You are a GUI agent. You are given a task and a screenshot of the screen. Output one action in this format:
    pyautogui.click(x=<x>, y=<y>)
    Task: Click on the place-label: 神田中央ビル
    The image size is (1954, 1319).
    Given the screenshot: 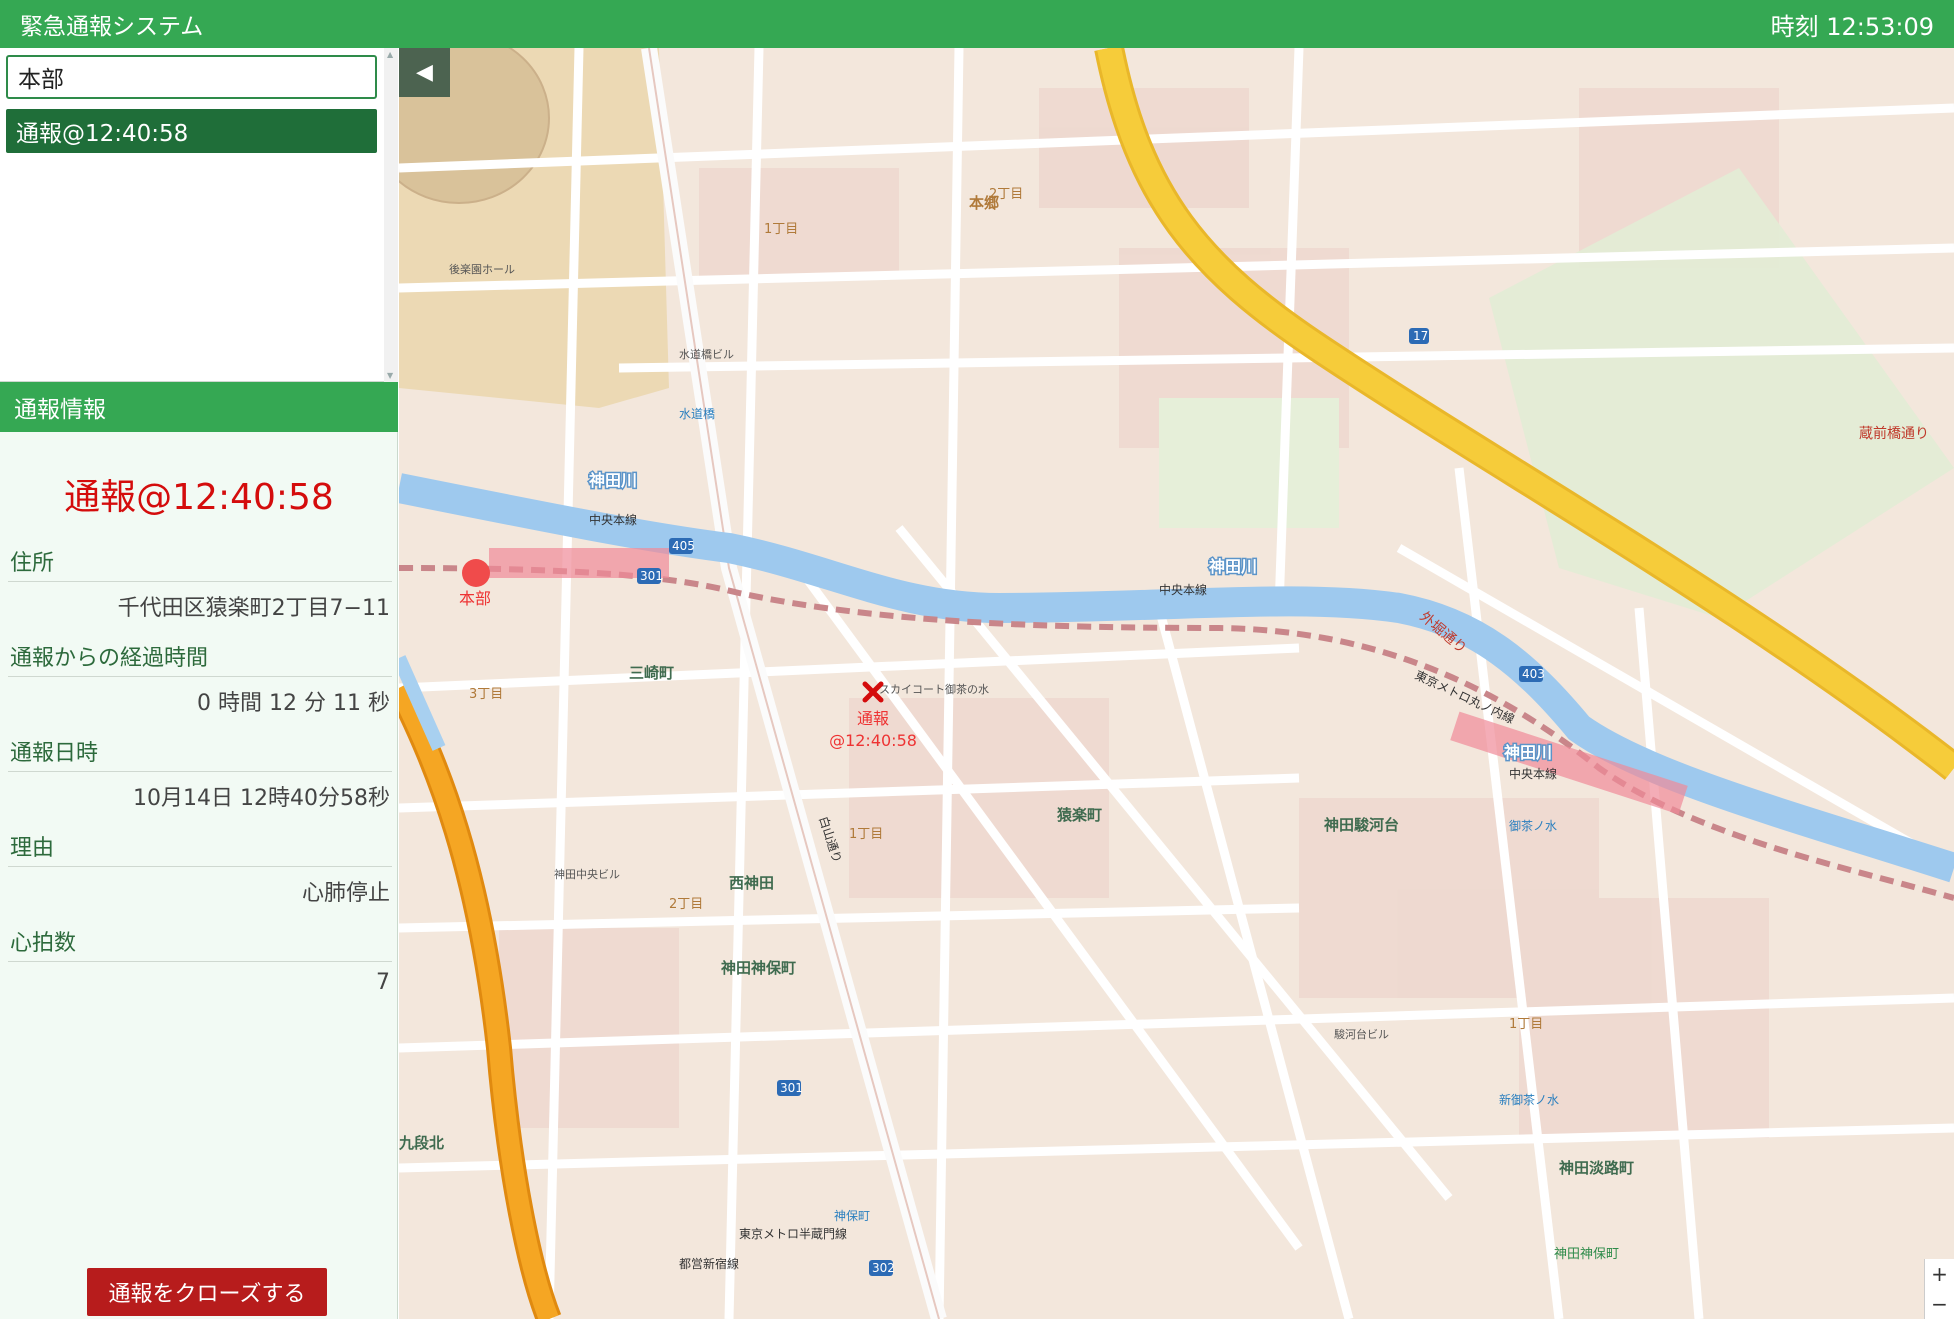 What is the action you would take?
    pyautogui.click(x=587, y=874)
    